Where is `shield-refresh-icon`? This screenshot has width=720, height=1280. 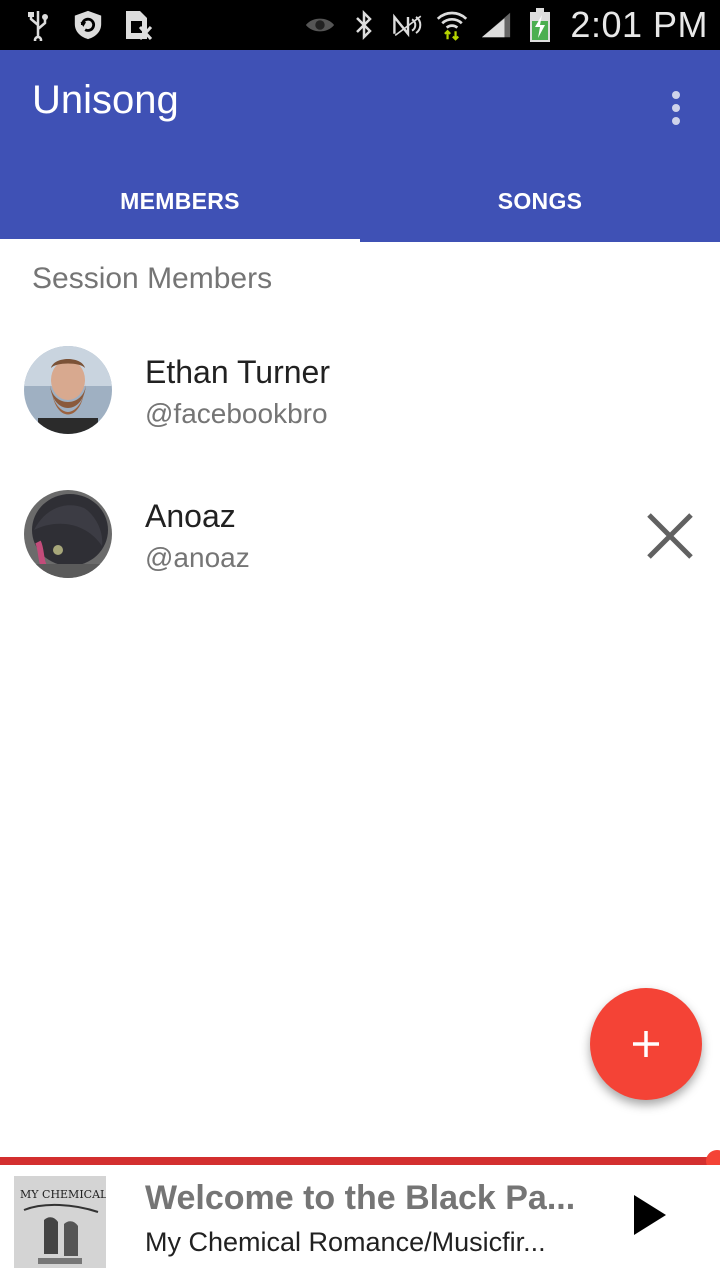
shield-refresh-icon is located at coordinates (88, 25).